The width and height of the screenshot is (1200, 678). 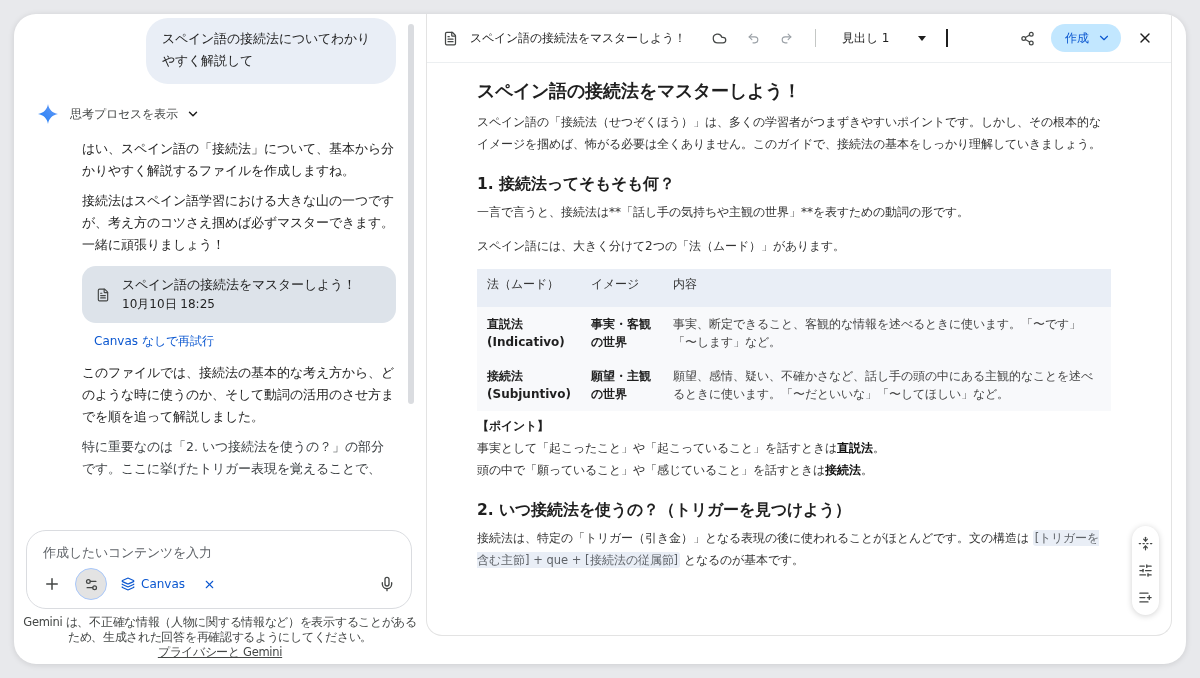 I want to click on style-select: 見出し 1, so click(x=884, y=38).